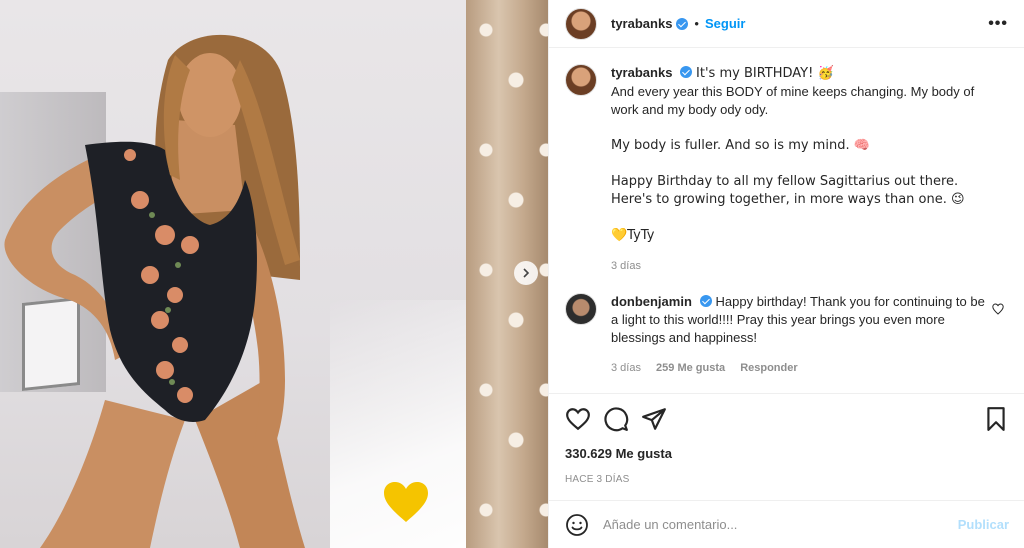  I want to click on commenter-username: donbenjamin, so click(651, 301).